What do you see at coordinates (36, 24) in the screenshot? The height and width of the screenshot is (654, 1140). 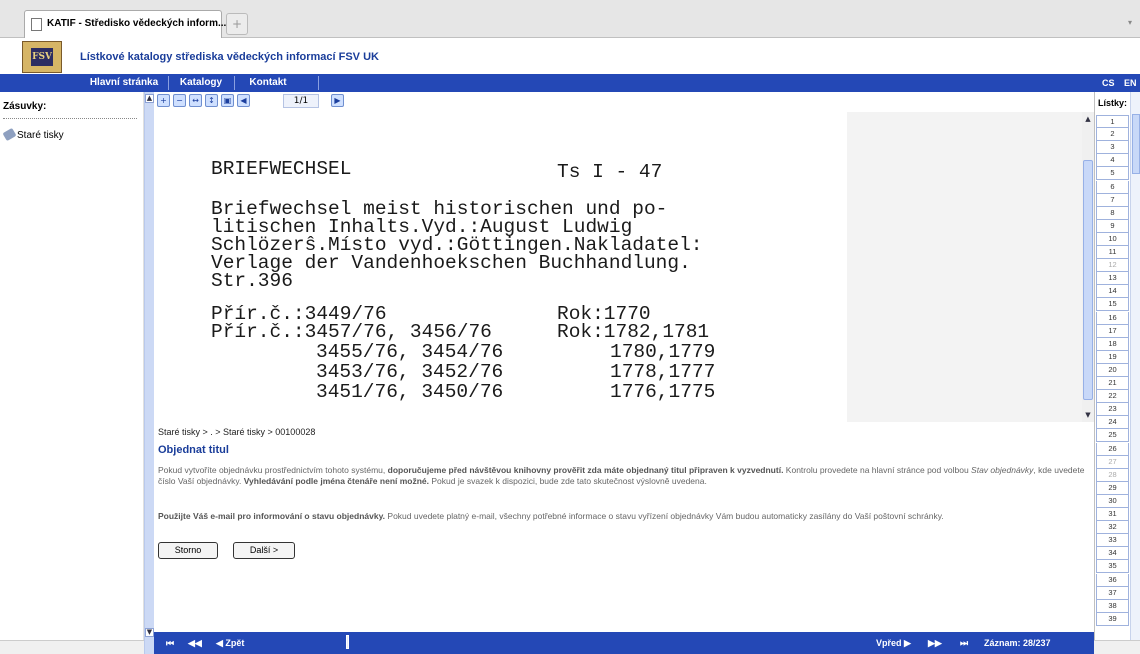 I see `page-icon` at bounding box center [36, 24].